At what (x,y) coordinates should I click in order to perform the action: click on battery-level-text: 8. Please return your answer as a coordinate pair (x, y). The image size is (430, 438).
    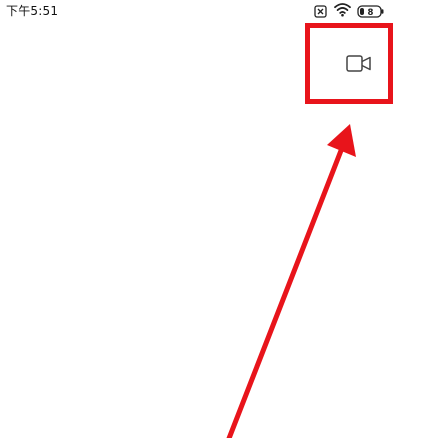
    Looking at the image, I should click on (371, 13).